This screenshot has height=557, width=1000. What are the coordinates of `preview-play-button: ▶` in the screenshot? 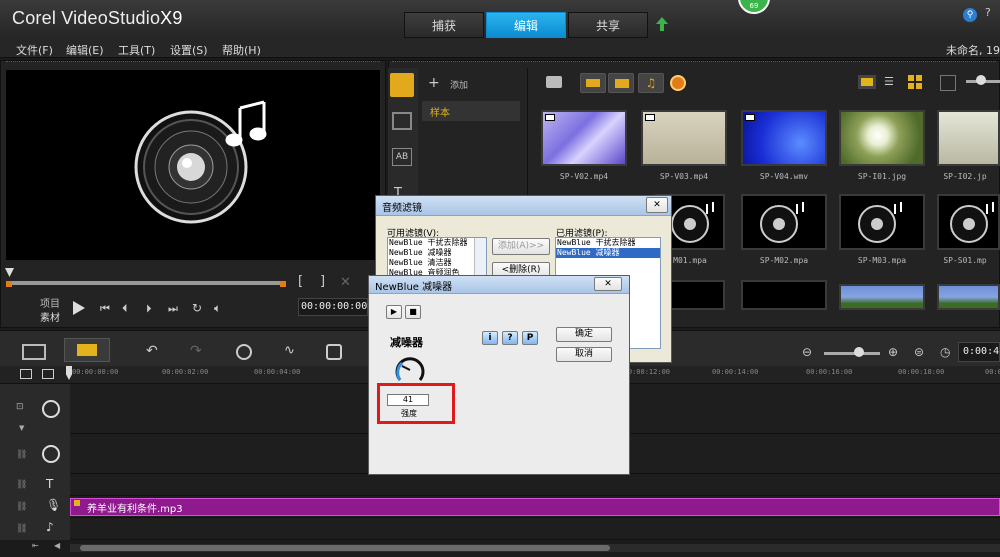 It's located at (394, 312).